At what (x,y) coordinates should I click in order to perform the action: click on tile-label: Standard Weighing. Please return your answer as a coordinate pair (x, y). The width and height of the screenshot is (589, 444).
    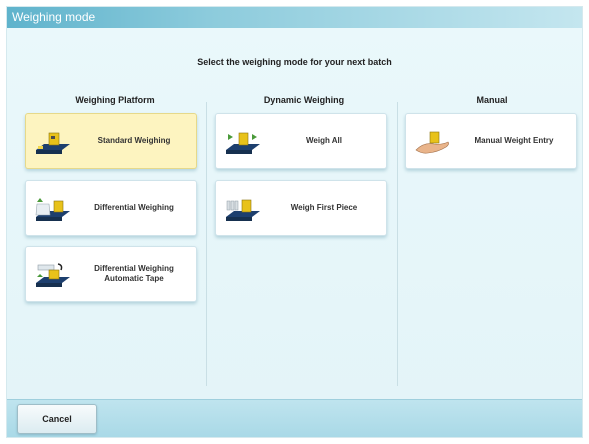
    Looking at the image, I should click on (134, 140).